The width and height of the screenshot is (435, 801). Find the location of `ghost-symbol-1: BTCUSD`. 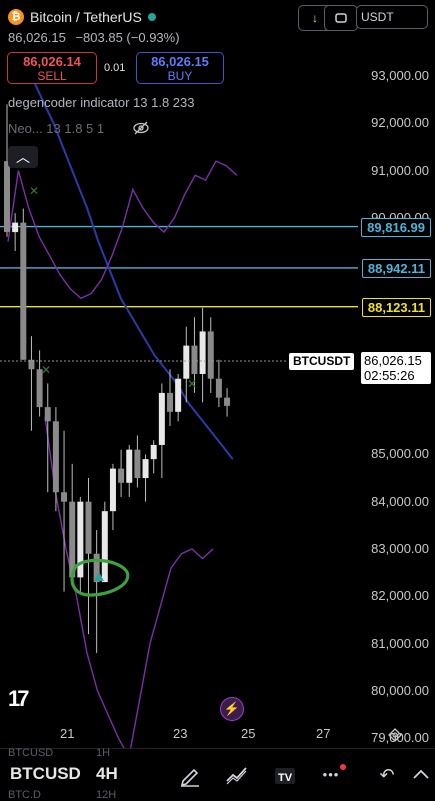

ghost-symbol-1: BTCUSD is located at coordinates (31, 753).